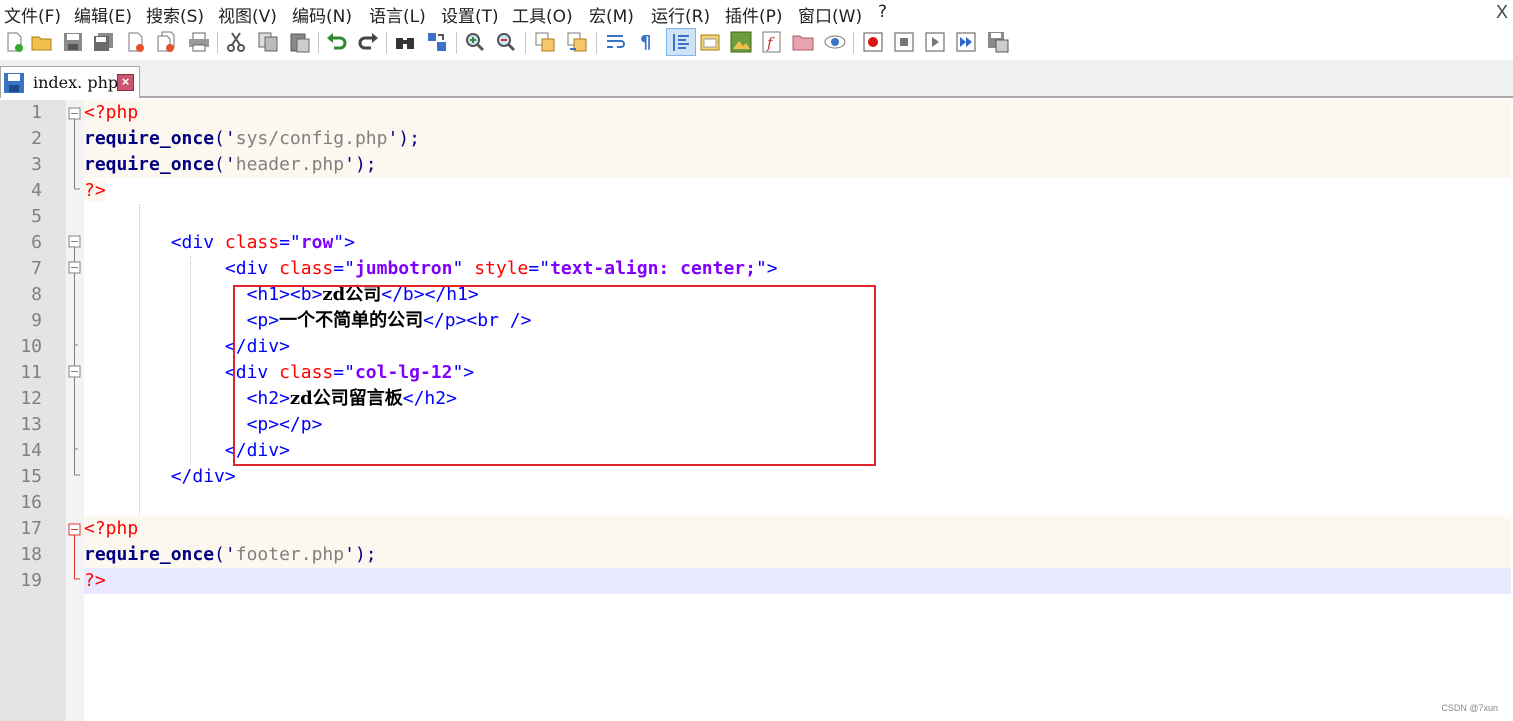 The width and height of the screenshot is (1513, 721). Describe the element at coordinates (710, 42) in the screenshot. I see `folder-as-workspace-icon` at that location.